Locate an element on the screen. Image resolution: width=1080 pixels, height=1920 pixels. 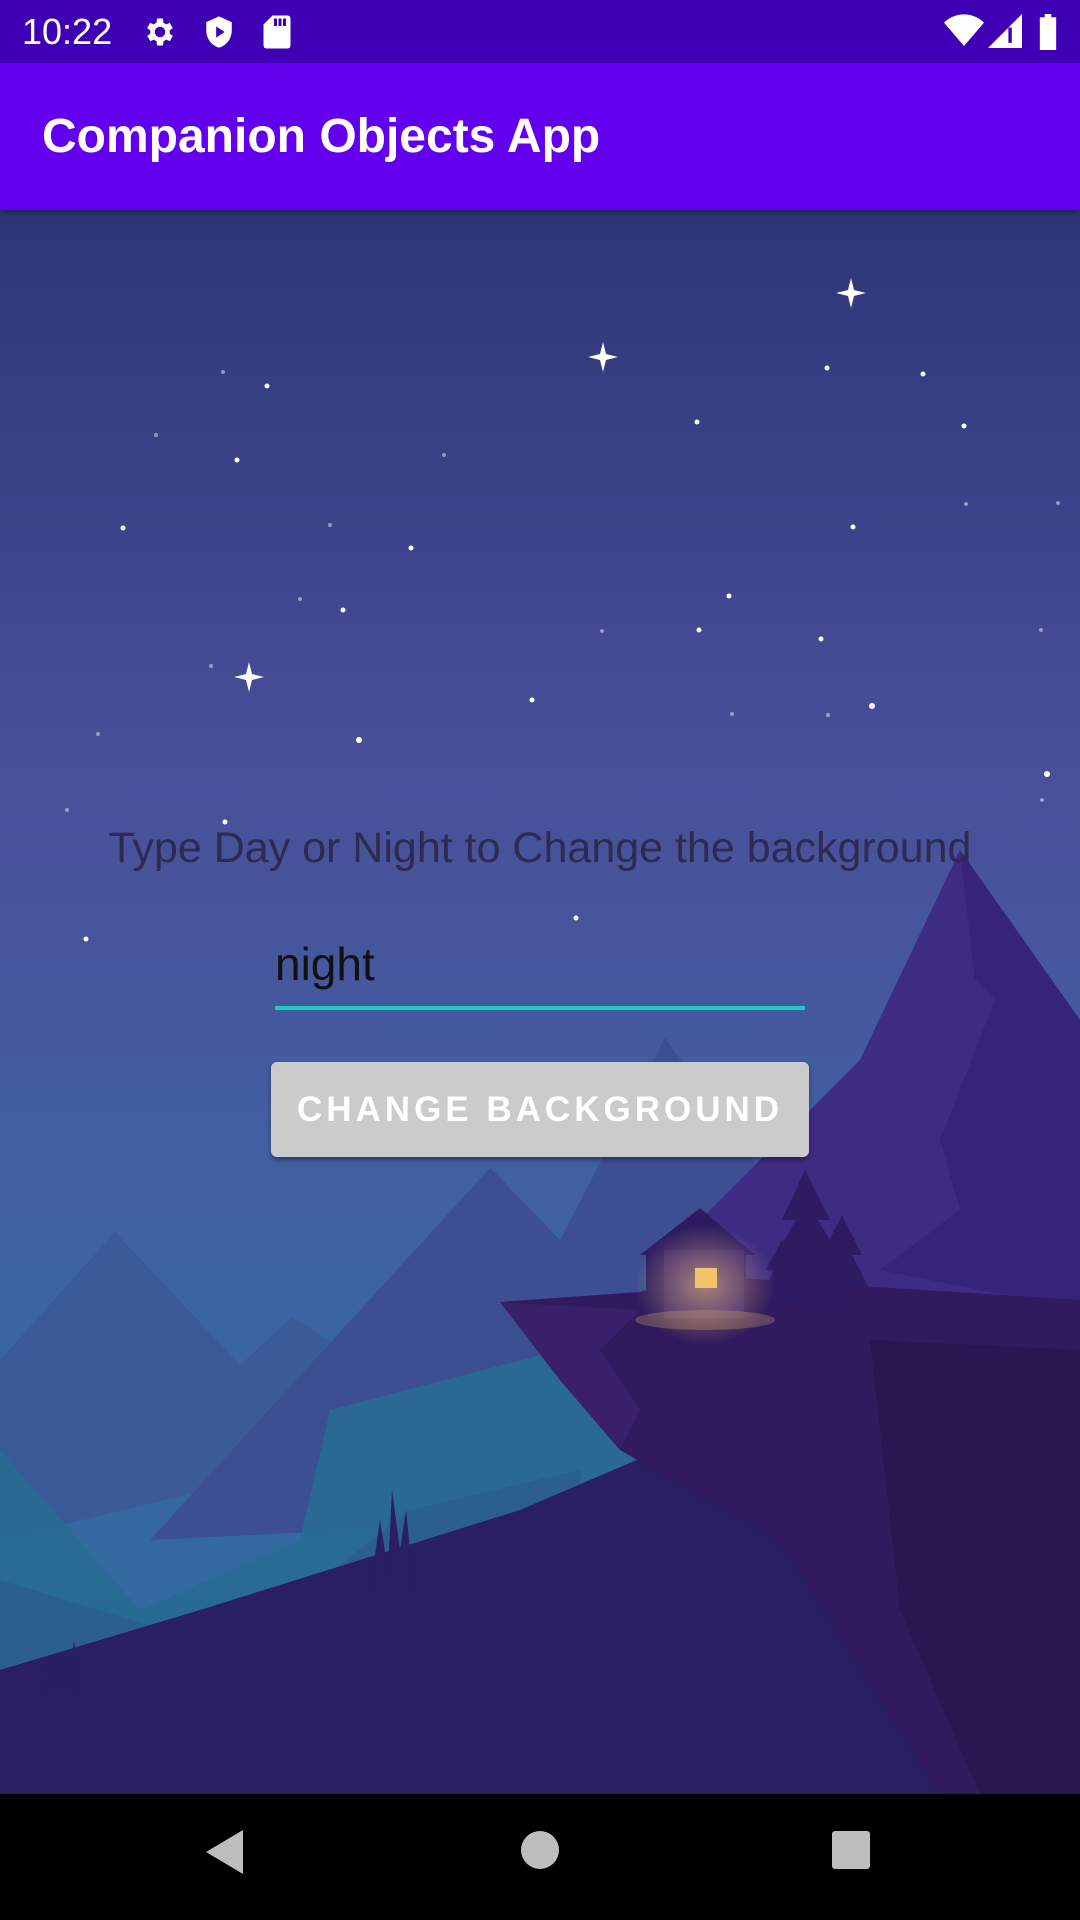
recents-icon is located at coordinates (851, 1852).